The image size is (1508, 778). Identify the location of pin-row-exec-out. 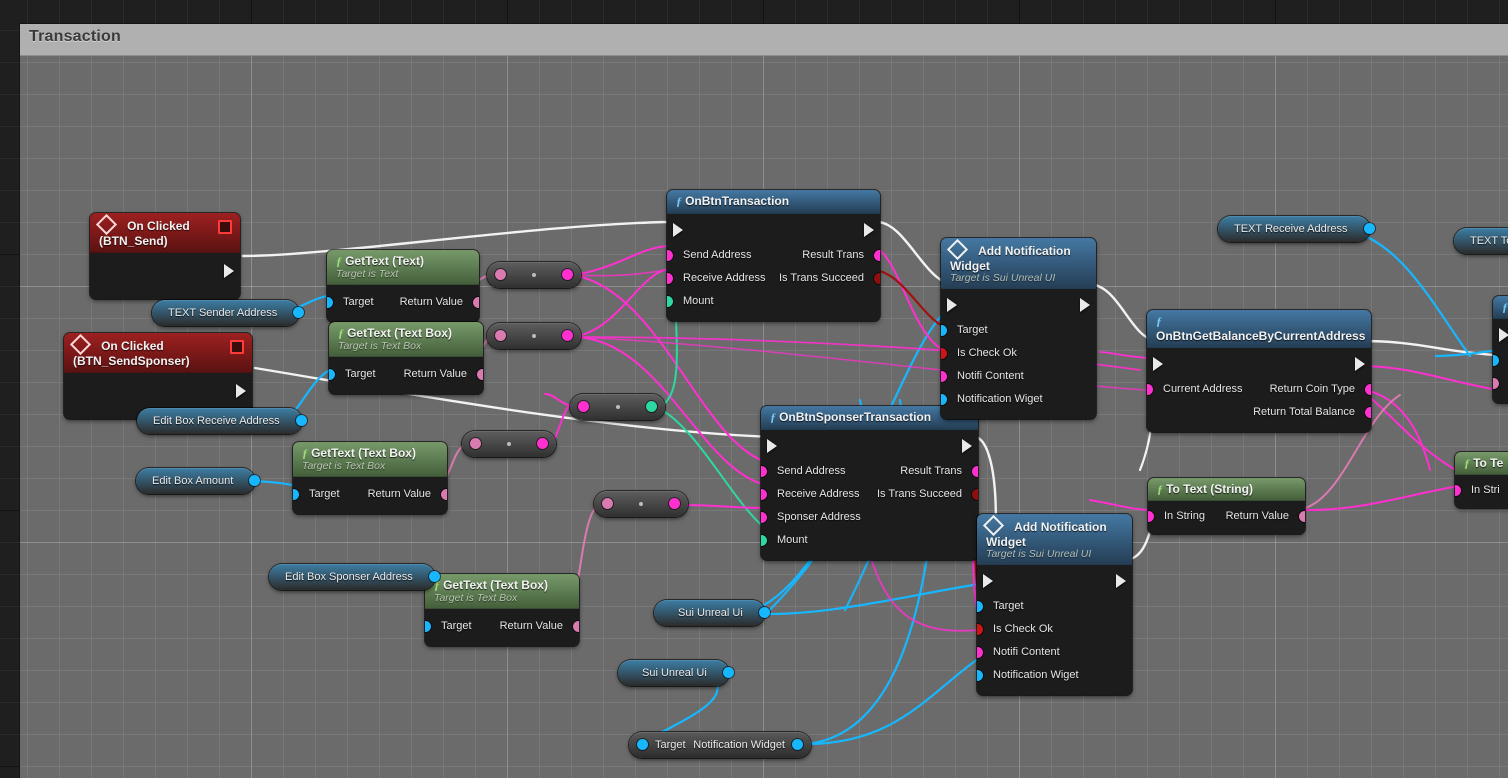
(165, 270).